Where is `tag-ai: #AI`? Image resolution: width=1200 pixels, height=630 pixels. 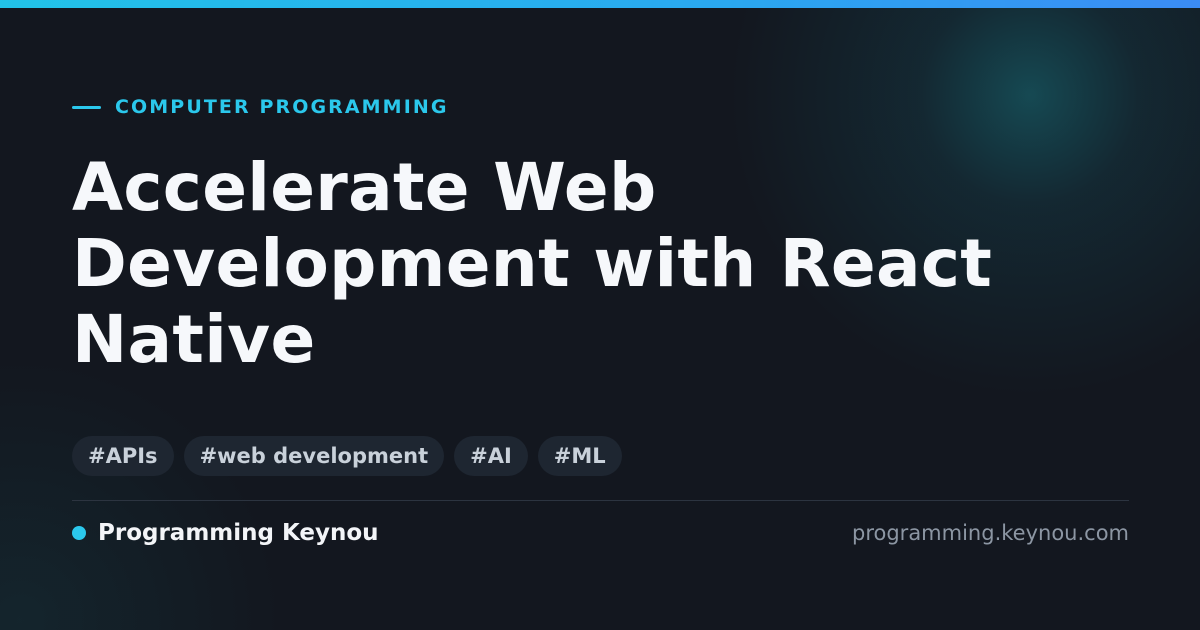 tag-ai: #AI is located at coordinates (491, 456).